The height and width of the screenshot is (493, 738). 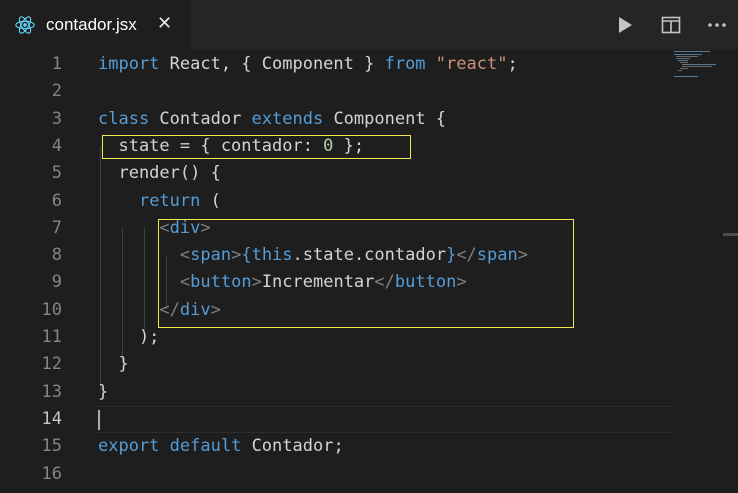 I want to click on minimap, so click(x=700, y=80).